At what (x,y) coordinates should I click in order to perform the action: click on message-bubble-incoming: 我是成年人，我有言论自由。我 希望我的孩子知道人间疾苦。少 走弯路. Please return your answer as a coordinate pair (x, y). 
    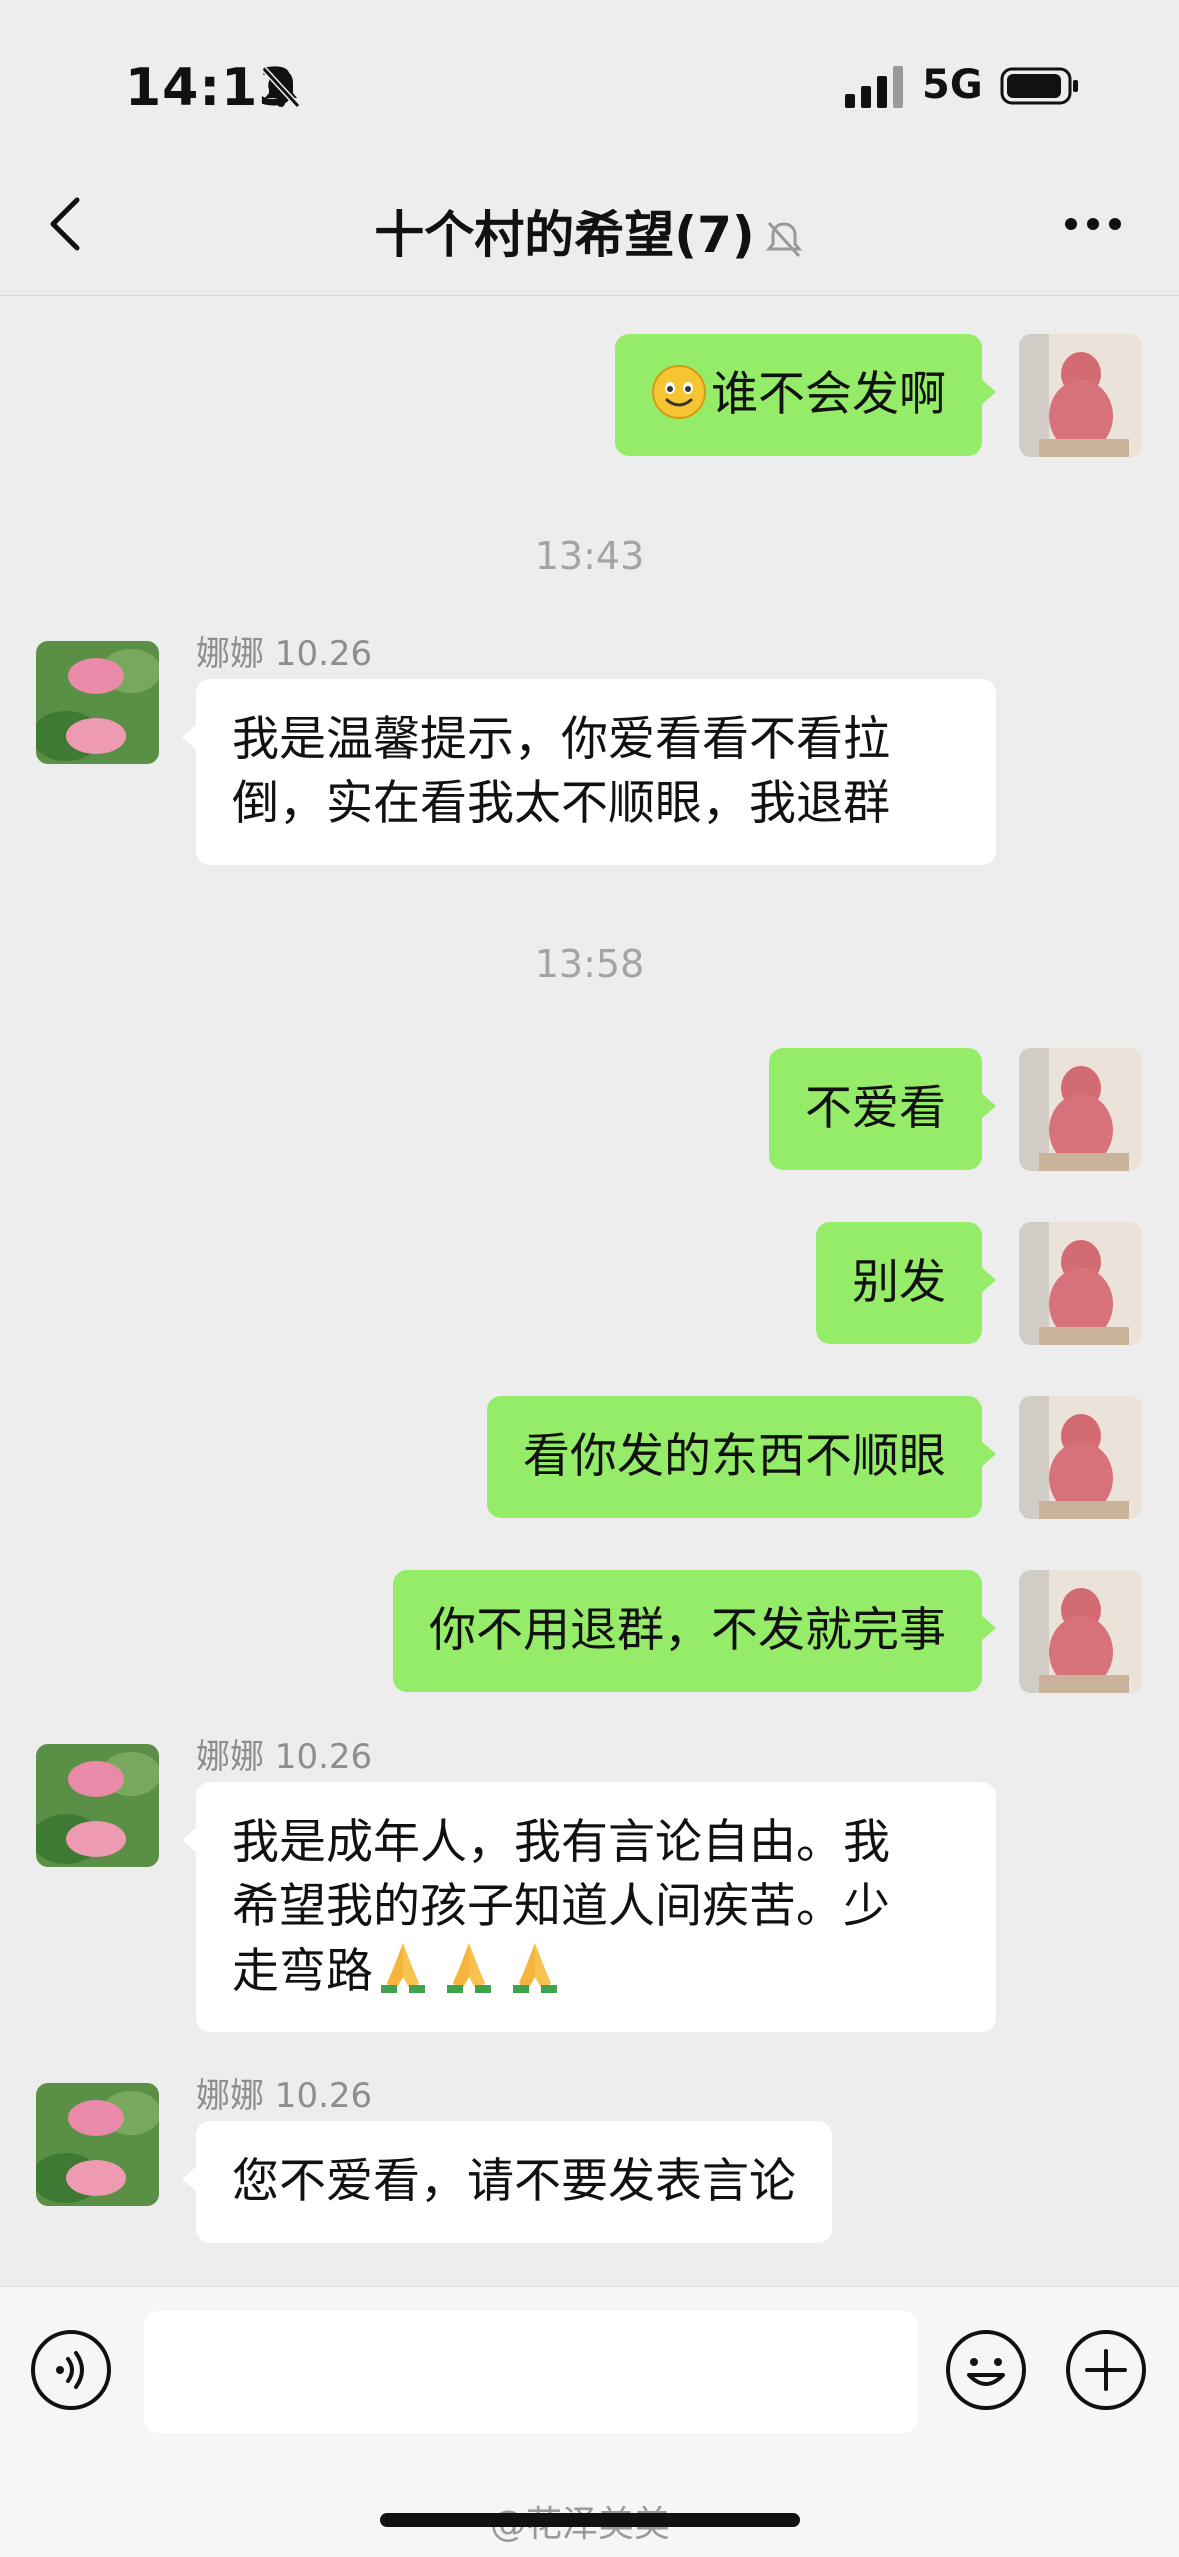
    Looking at the image, I should click on (589, 1907).